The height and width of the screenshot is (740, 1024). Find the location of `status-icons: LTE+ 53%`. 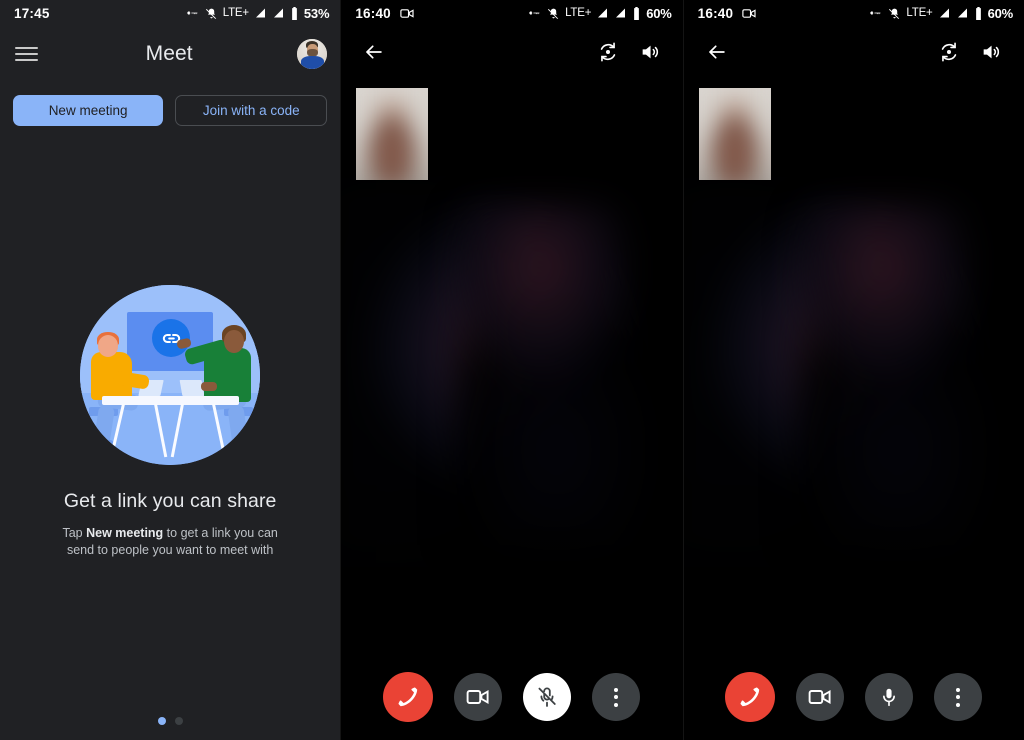

status-icons: LTE+ 53% is located at coordinates (257, 13).